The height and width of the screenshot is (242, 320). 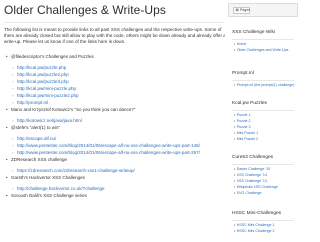 I want to click on sidebar-link-label: Older Challenges and Write-Ups, so click(x=262, y=50).